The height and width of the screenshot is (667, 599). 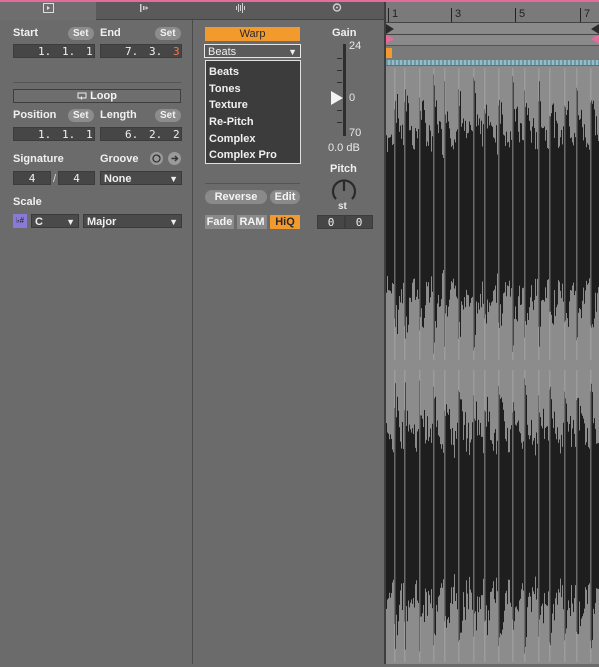 What do you see at coordinates (389, 53) in the screenshot?
I see `warp-marker` at bounding box center [389, 53].